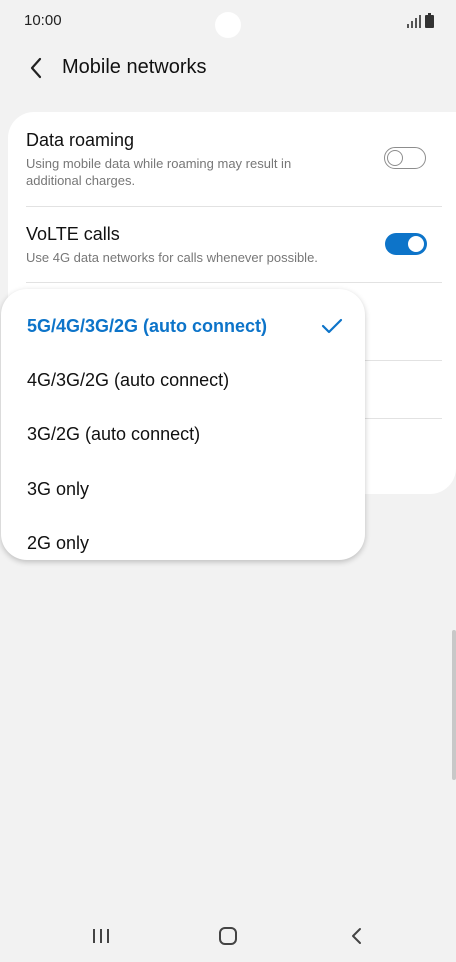  What do you see at coordinates (405, 158) in the screenshot?
I see `data-roaming-toggle` at bounding box center [405, 158].